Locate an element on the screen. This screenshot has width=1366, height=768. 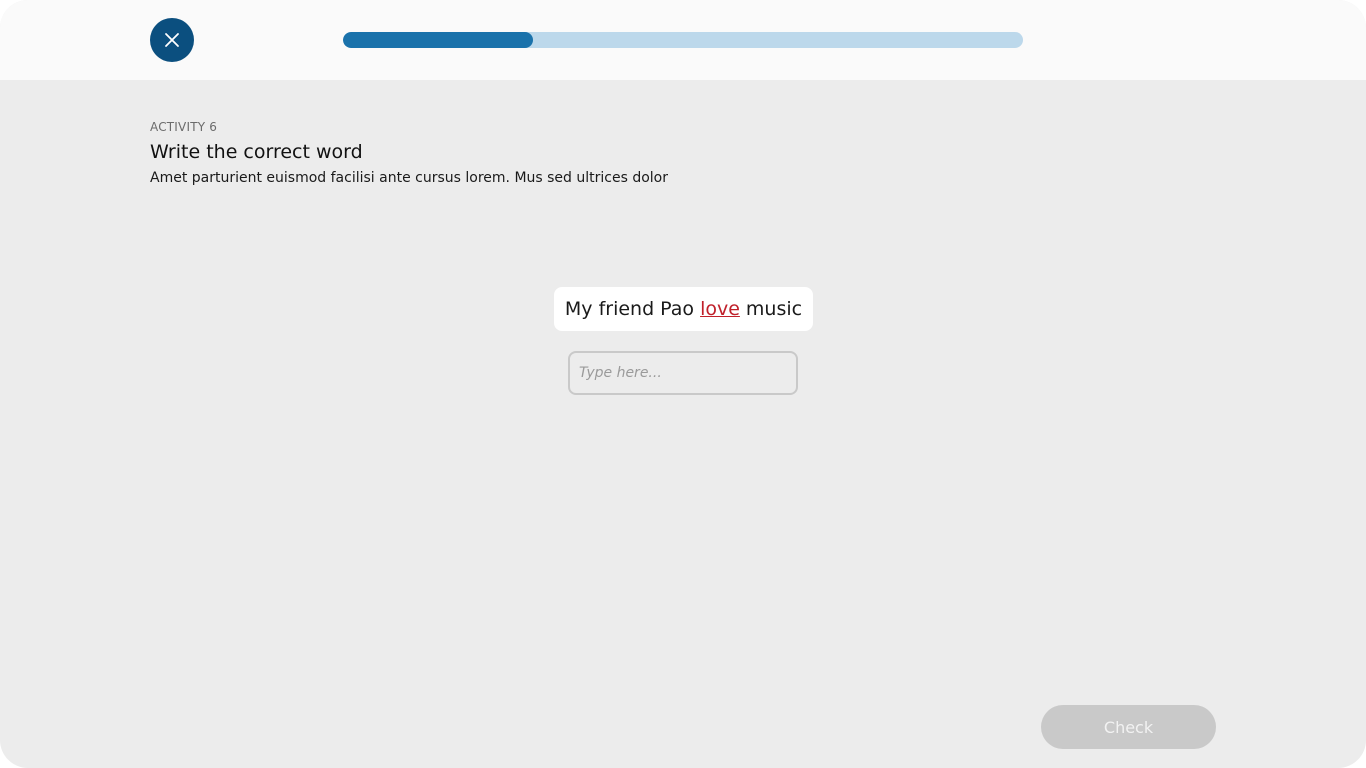
activity-title: Write the correct word is located at coordinates (256, 152).